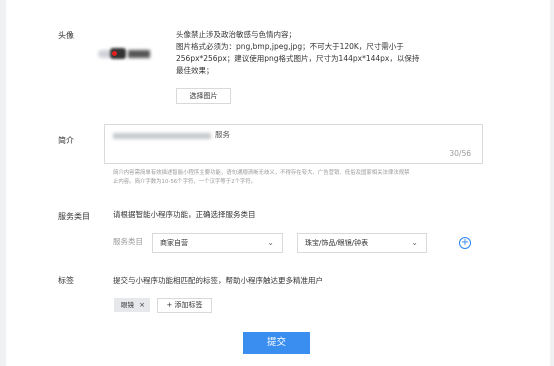 This screenshot has height=366, width=554. Describe the element at coordinates (174, 243) in the screenshot. I see `category-primary-value: 商家自营` at that location.